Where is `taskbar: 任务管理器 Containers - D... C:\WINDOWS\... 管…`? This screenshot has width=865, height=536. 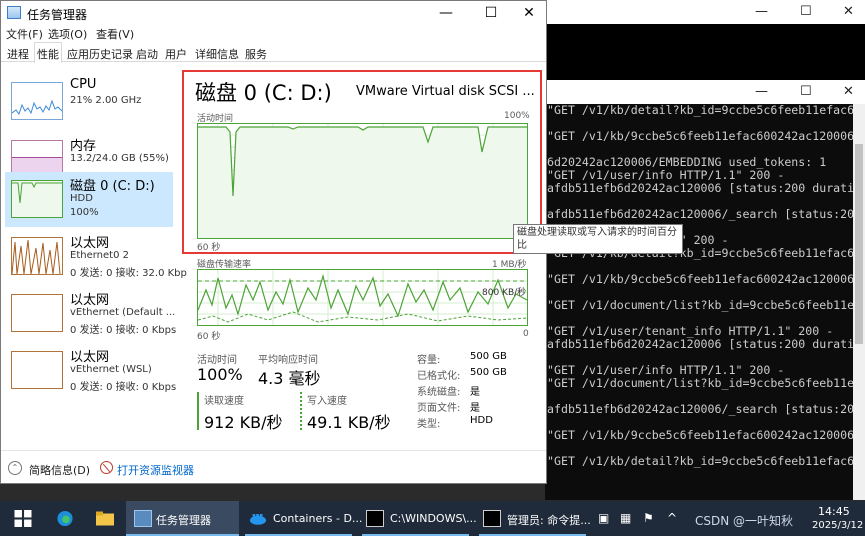 taskbar: 任务管理器 Containers - D... C:\WINDOWS\... 管… is located at coordinates (432, 518).